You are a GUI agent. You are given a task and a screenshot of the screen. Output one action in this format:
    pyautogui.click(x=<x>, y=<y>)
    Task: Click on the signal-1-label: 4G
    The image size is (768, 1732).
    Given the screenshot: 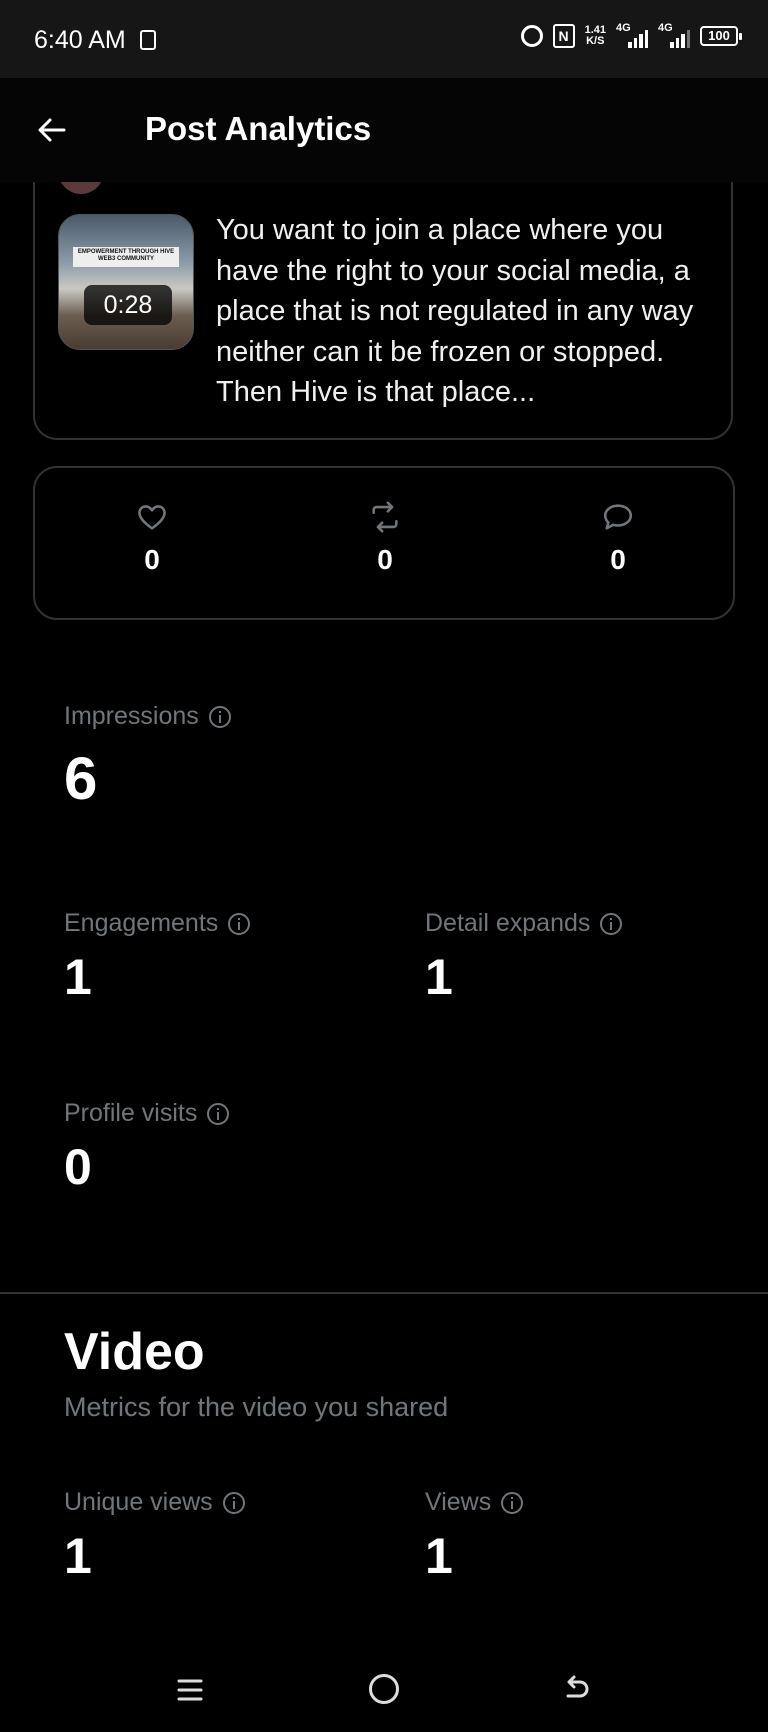 What is the action you would take?
    pyautogui.click(x=623, y=28)
    